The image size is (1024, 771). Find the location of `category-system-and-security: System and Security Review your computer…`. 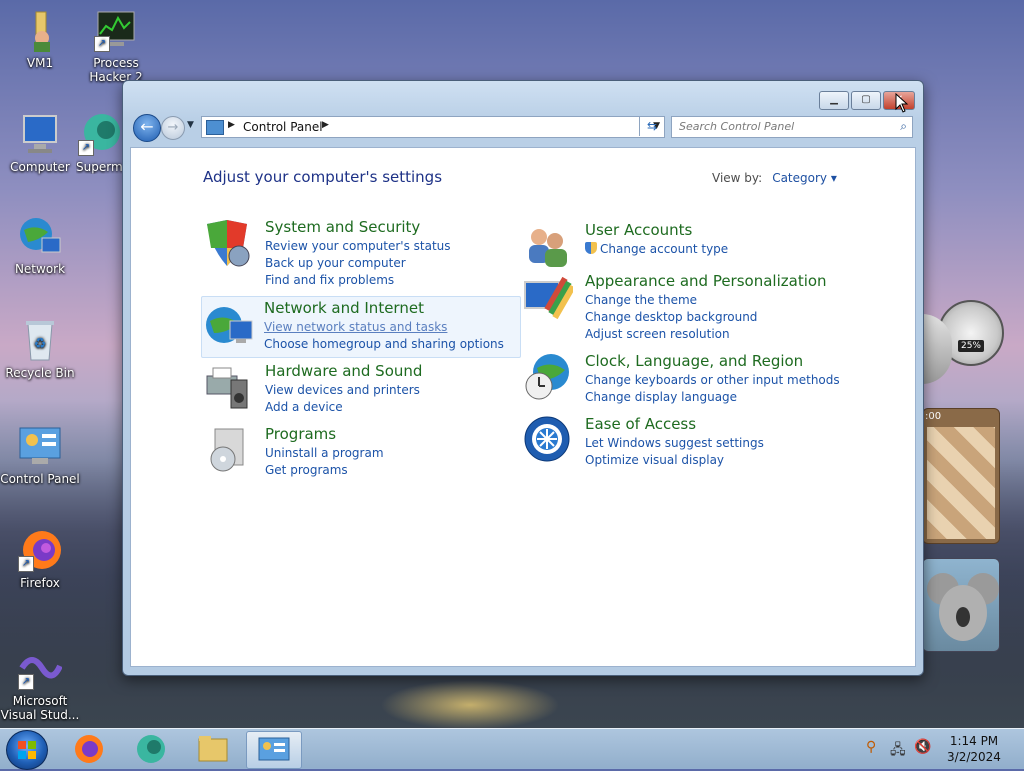

category-system-and-security: System and Security Review your computer… is located at coordinates (363, 253).